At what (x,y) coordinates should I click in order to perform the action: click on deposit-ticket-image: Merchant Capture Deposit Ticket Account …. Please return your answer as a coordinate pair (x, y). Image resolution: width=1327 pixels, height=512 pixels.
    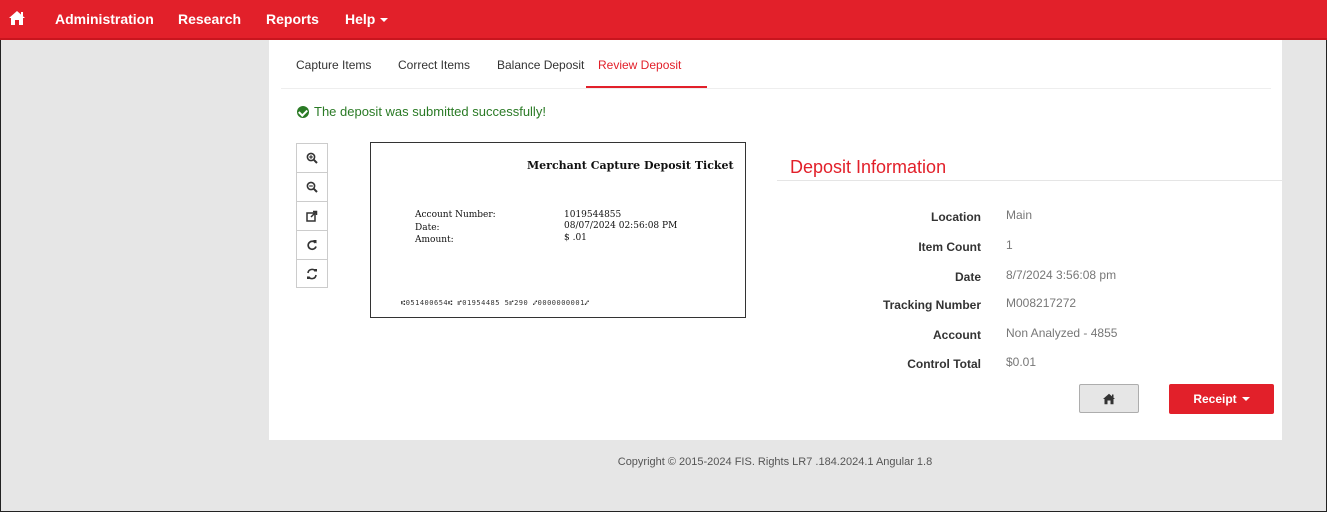
    Looking at the image, I should click on (558, 230).